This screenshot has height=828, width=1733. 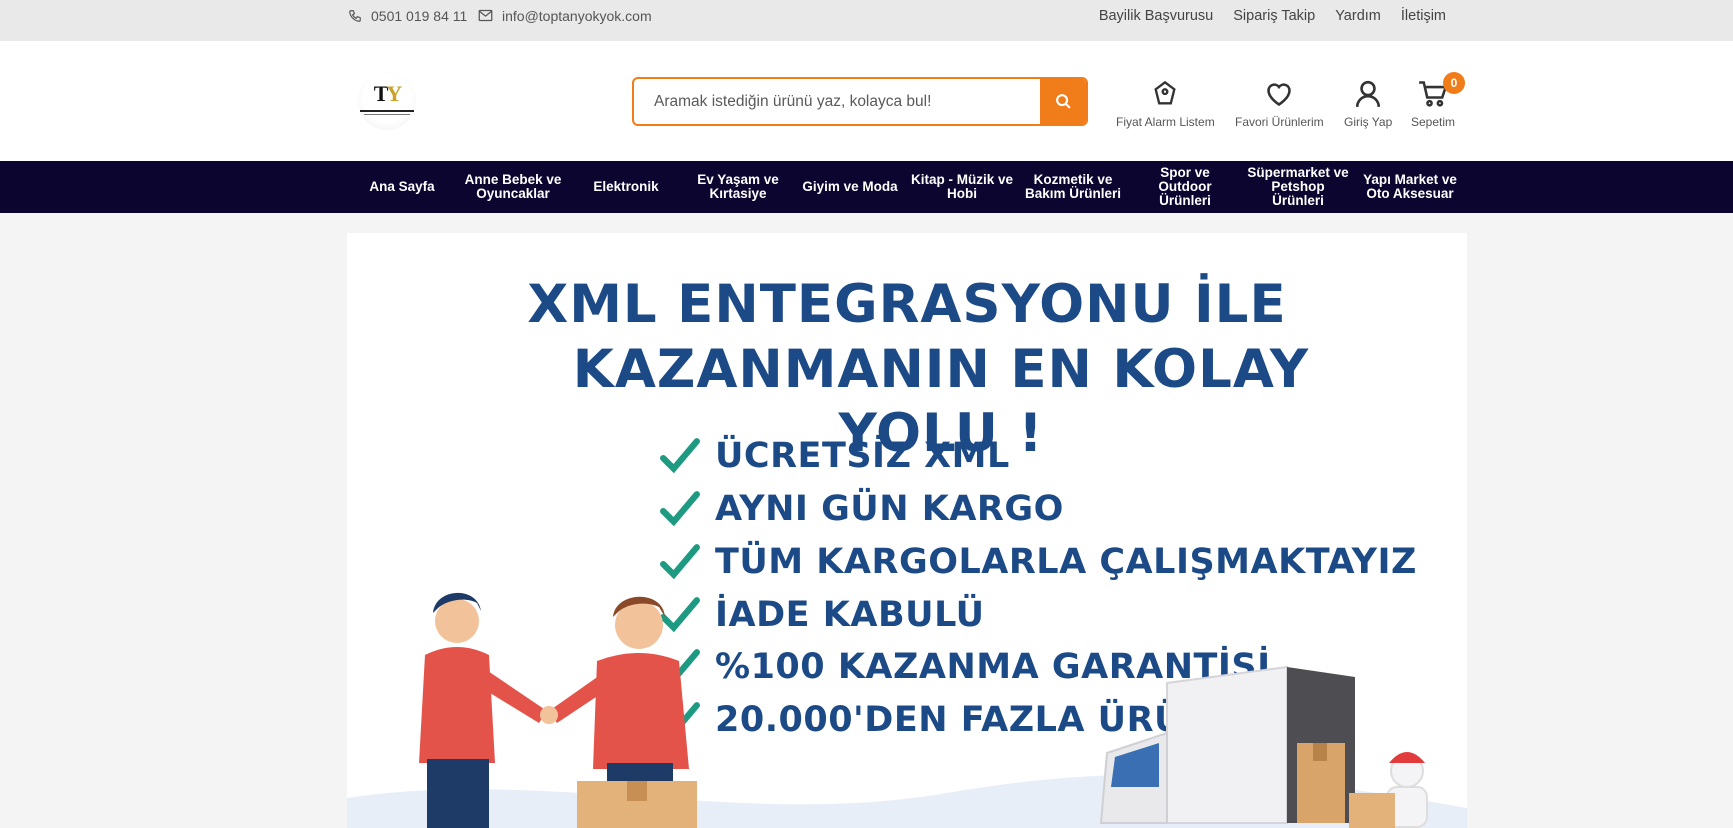 I want to click on feature-text: ÜCRETSİZ XML, so click(x=862, y=456).